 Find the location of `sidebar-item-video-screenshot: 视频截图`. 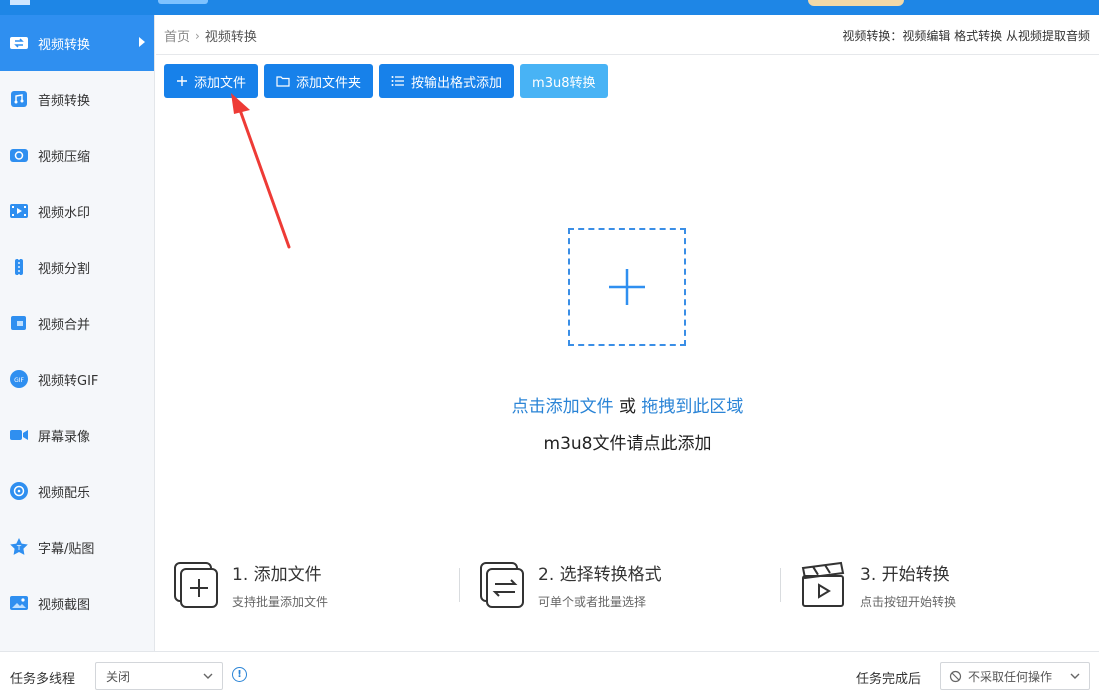

sidebar-item-video-screenshot: 视频截图 is located at coordinates (77, 603).